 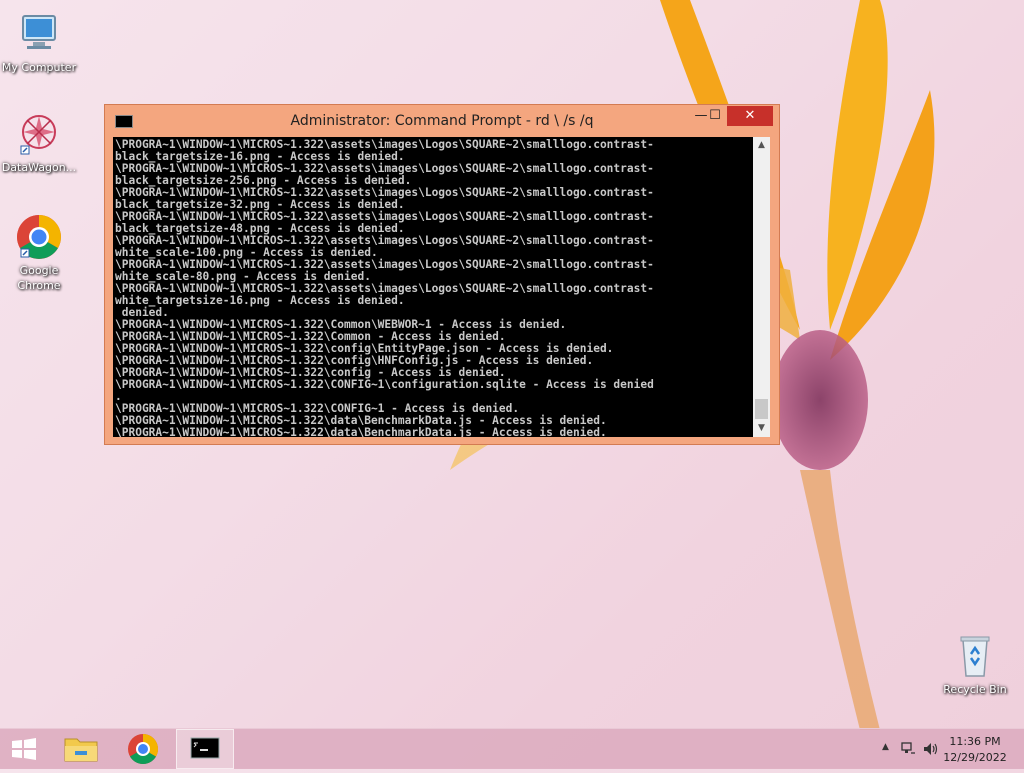 I want to click on command-prompt-icon, so click(x=205, y=748).